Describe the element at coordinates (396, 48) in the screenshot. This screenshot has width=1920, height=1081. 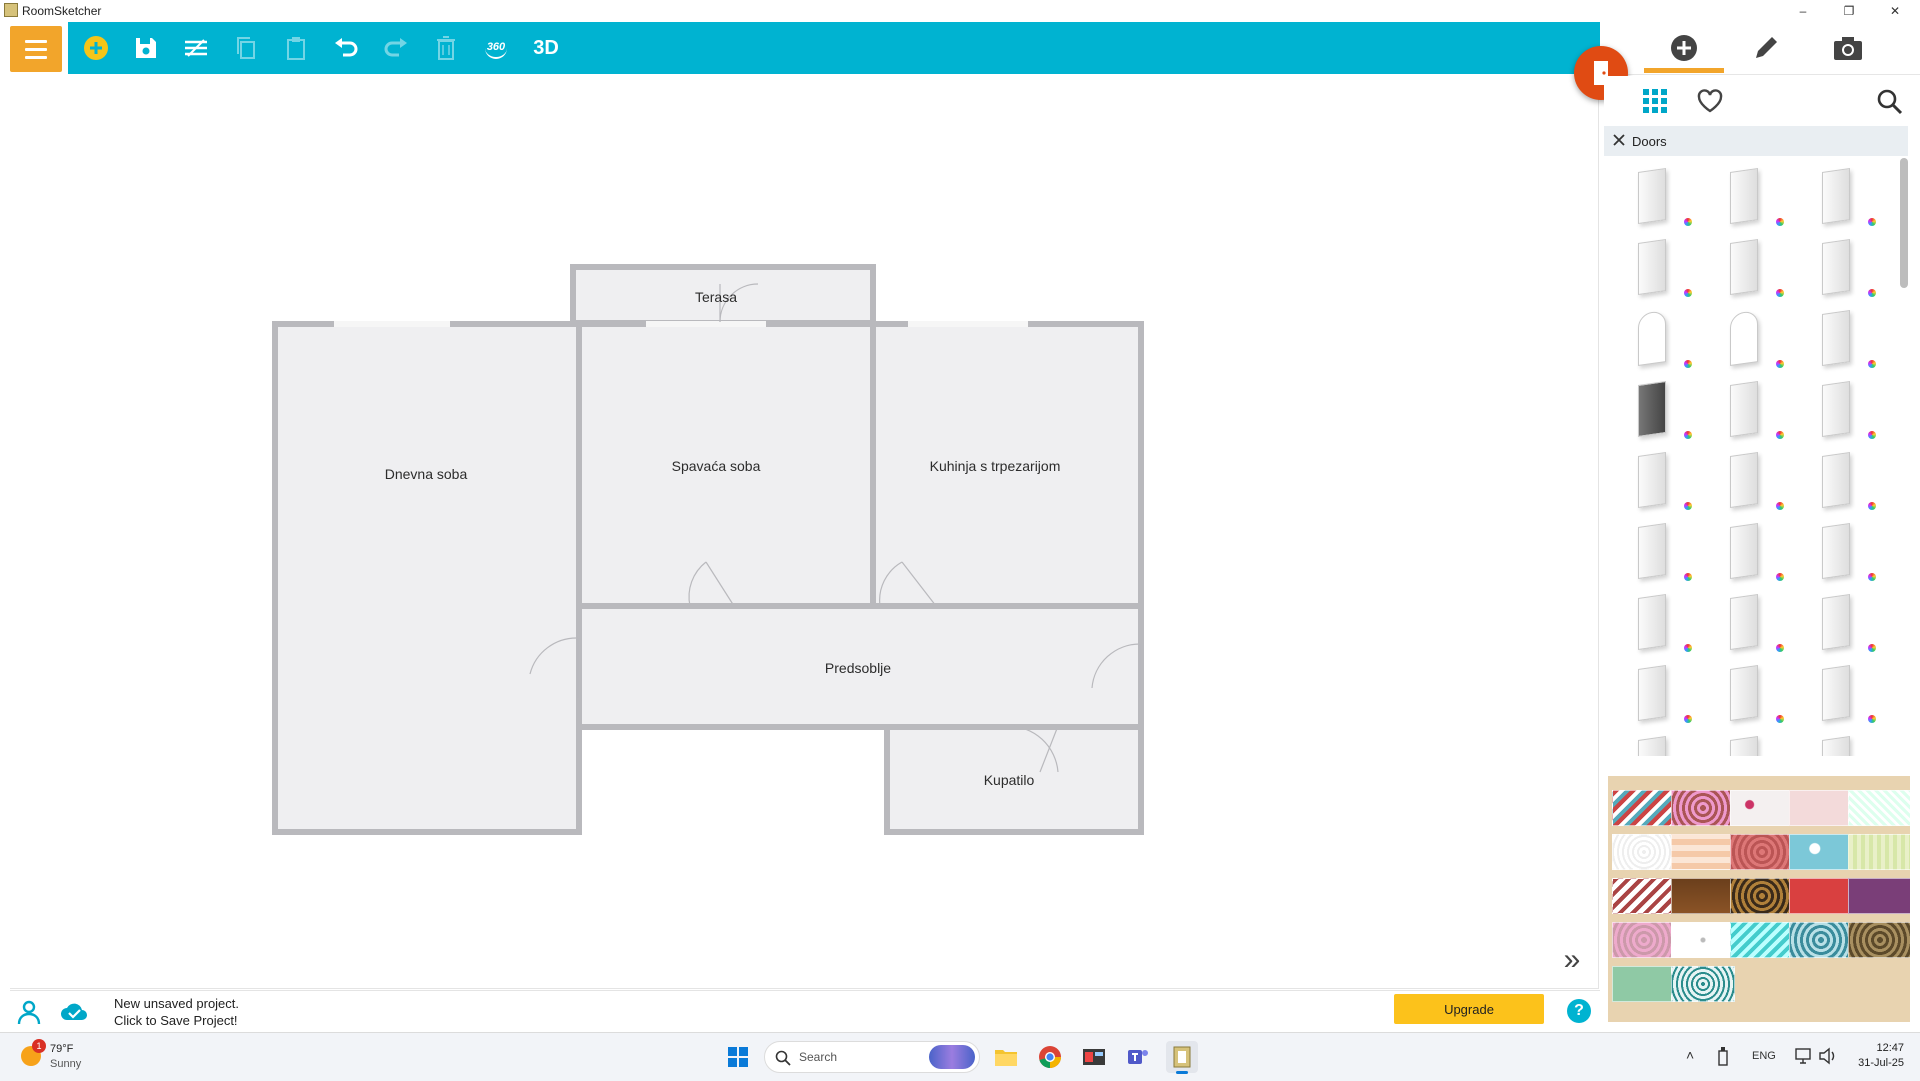
I see `redo-button` at that location.